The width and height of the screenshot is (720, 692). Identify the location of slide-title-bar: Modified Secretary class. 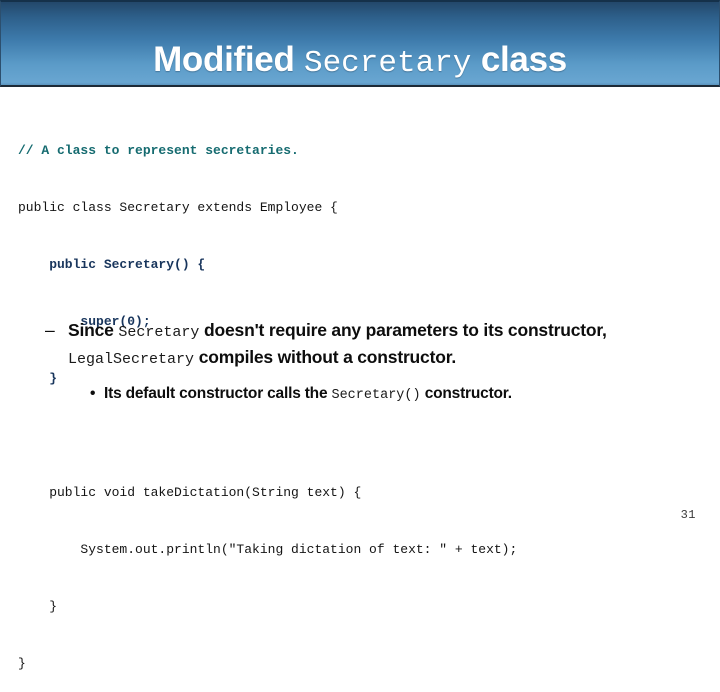
(360, 43).